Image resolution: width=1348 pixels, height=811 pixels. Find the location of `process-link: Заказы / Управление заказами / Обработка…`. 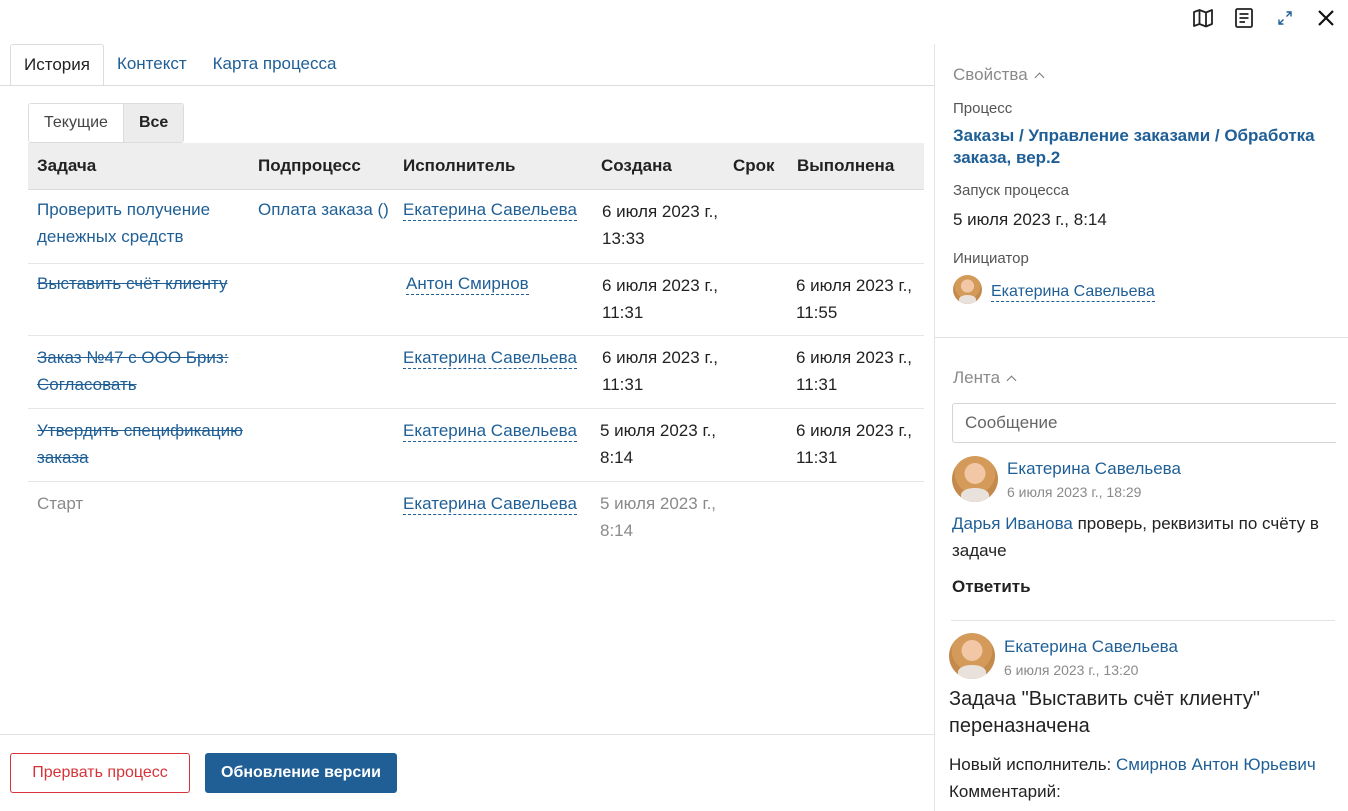

process-link: Заказы / Управление заказами / Обработка… is located at coordinates (1143, 147).